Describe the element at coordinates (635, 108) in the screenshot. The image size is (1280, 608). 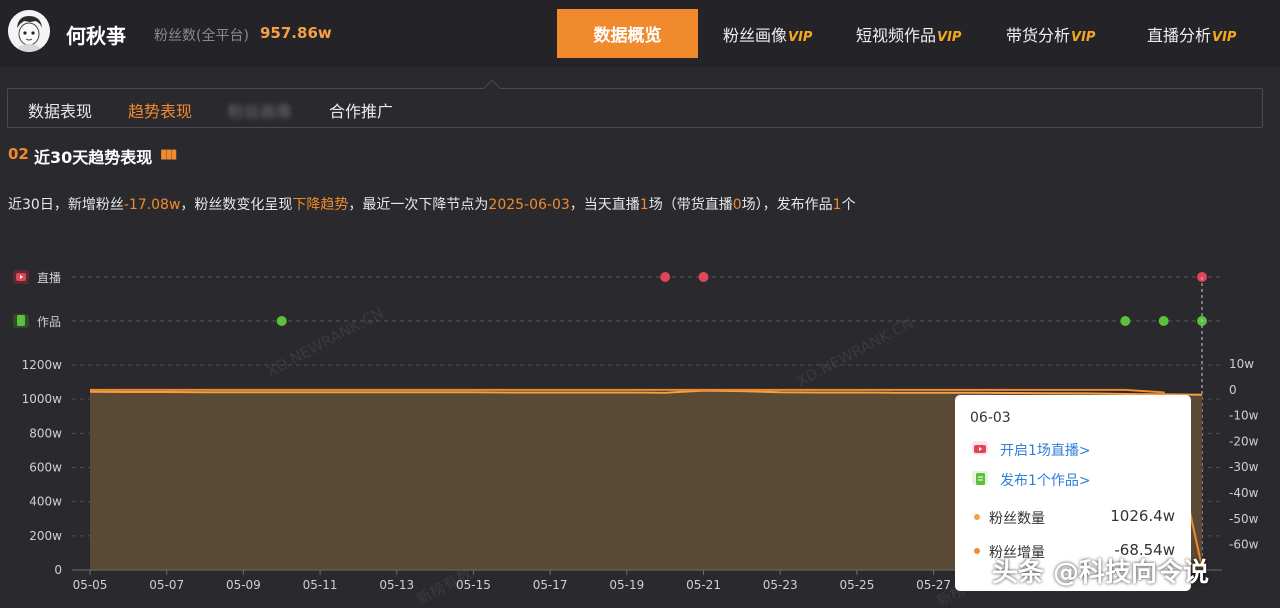
I see `sub-tab-bar` at that location.